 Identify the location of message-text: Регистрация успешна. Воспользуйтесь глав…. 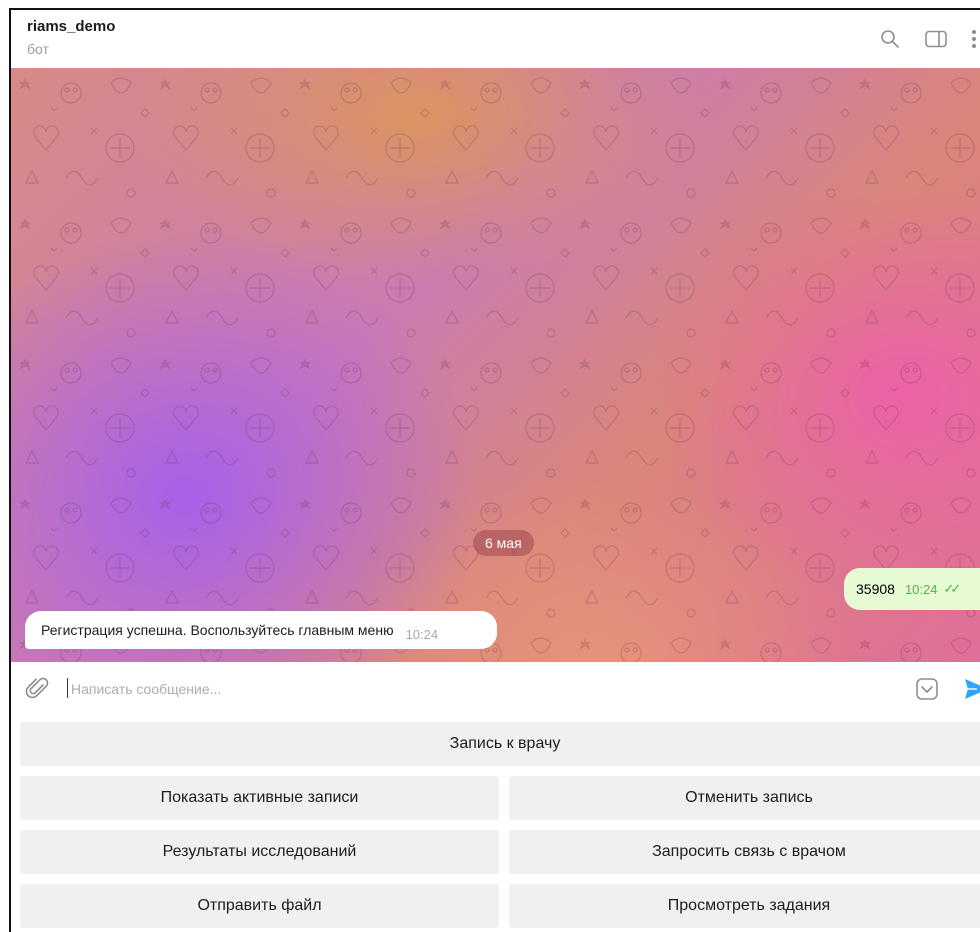
(217, 630).